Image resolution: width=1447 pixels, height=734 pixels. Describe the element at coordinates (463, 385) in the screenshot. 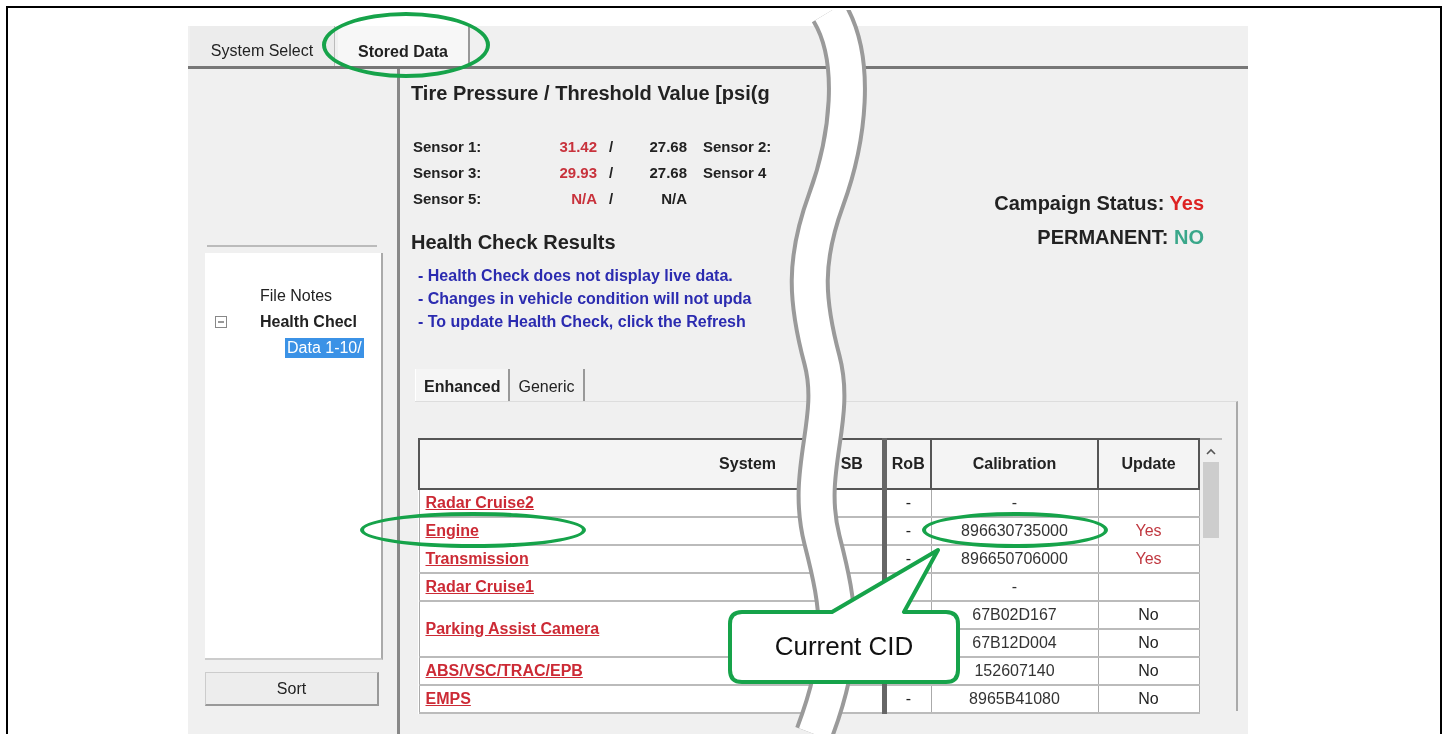

I see `tab: Enhanced` at that location.